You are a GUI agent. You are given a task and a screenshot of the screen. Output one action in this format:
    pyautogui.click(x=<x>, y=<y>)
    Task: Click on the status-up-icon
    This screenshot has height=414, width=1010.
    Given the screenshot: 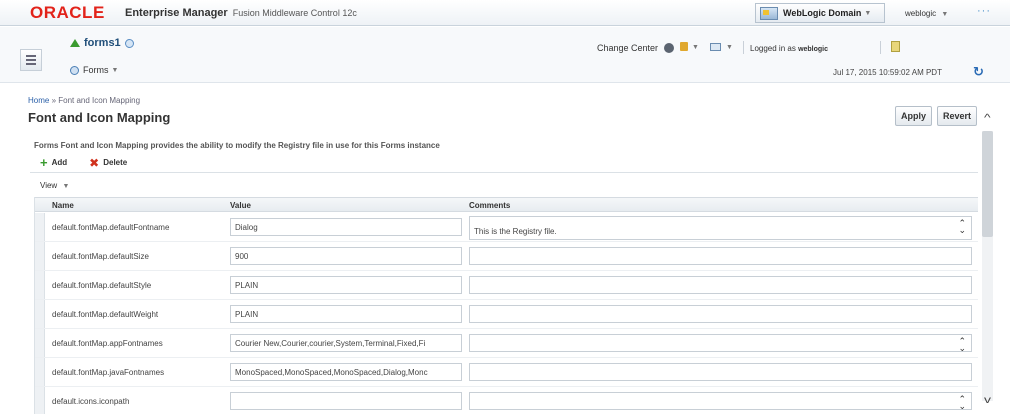 What is the action you would take?
    pyautogui.click(x=75, y=43)
    